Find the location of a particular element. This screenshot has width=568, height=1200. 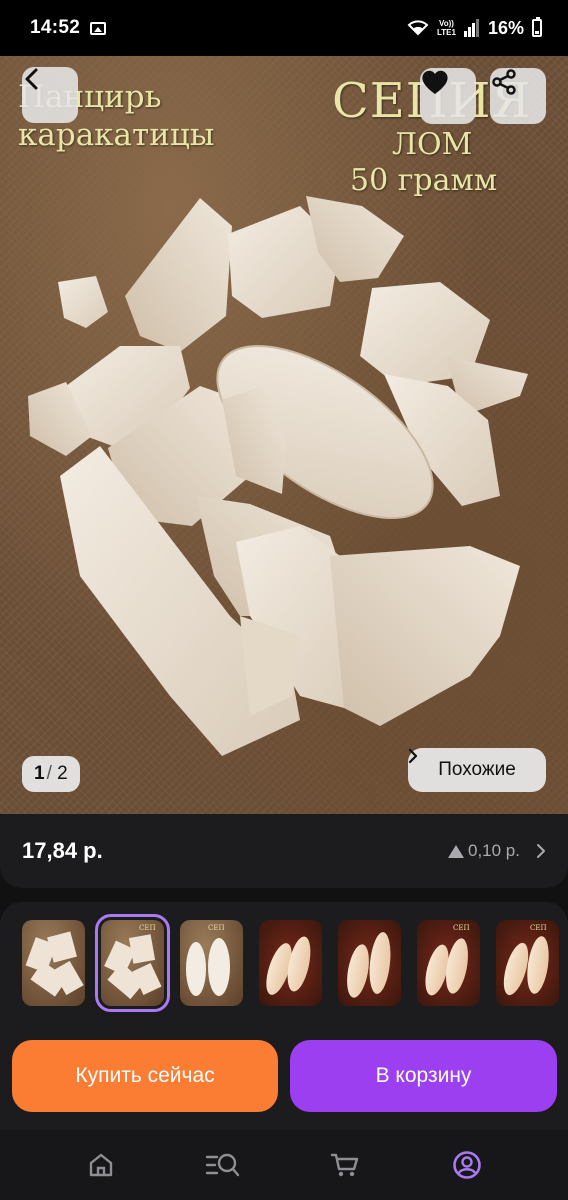

image-caption-line2: каракатицы is located at coordinates (116, 135).